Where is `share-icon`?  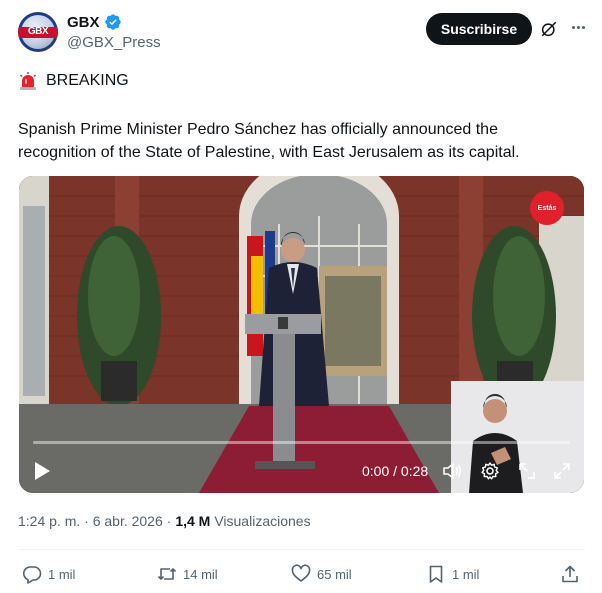 share-icon is located at coordinates (570, 574).